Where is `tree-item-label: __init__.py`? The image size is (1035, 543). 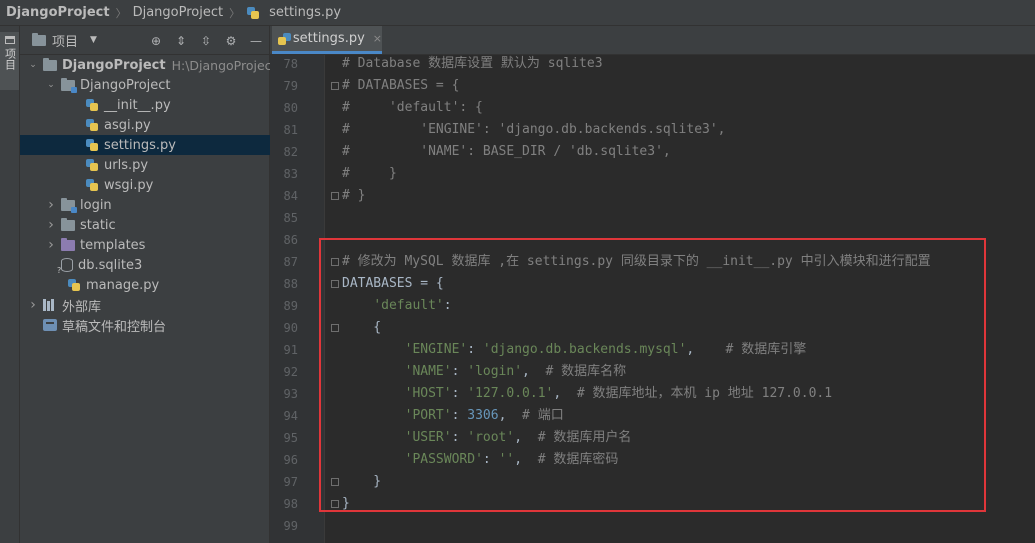
tree-item-label: __init__.py is located at coordinates (137, 105).